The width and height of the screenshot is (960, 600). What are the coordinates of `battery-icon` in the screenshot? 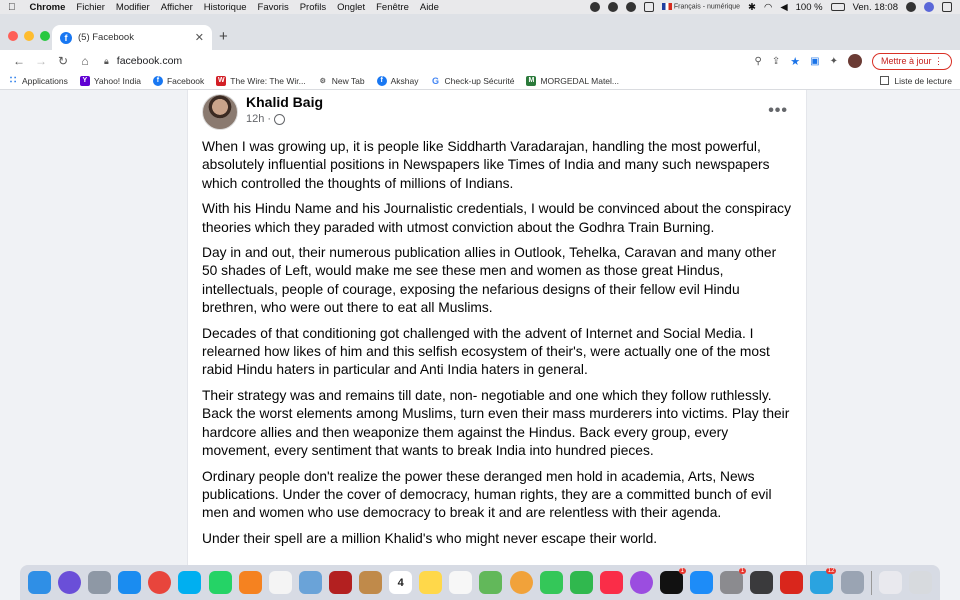 It's located at (837, 7).